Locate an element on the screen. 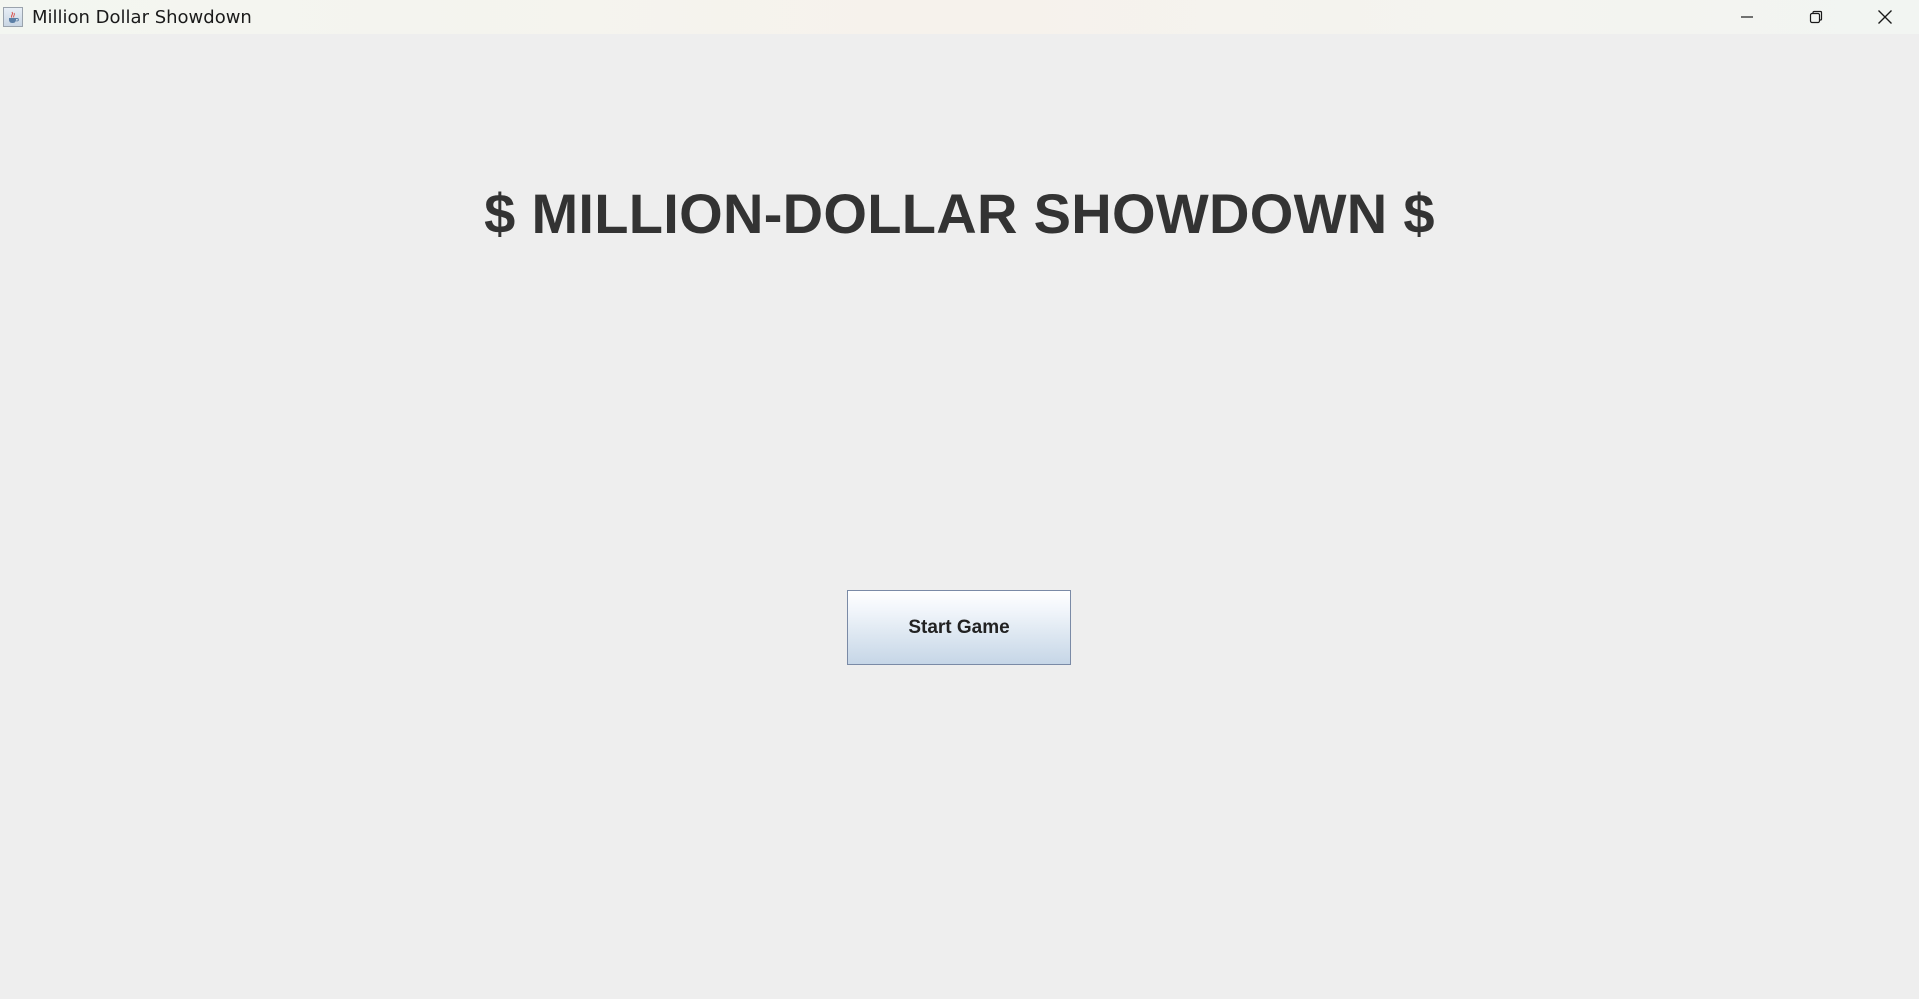 The image size is (1919, 999). window-controls is located at coordinates (1815, 17).